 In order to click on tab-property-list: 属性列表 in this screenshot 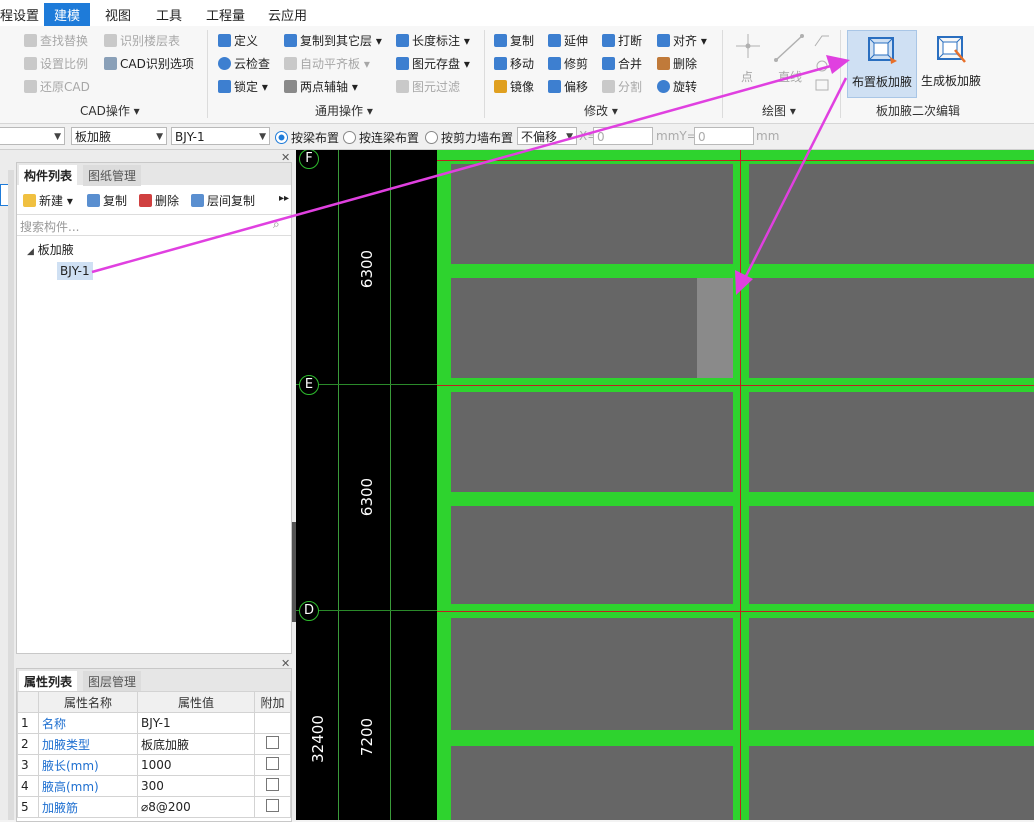, I will do `click(48, 681)`.